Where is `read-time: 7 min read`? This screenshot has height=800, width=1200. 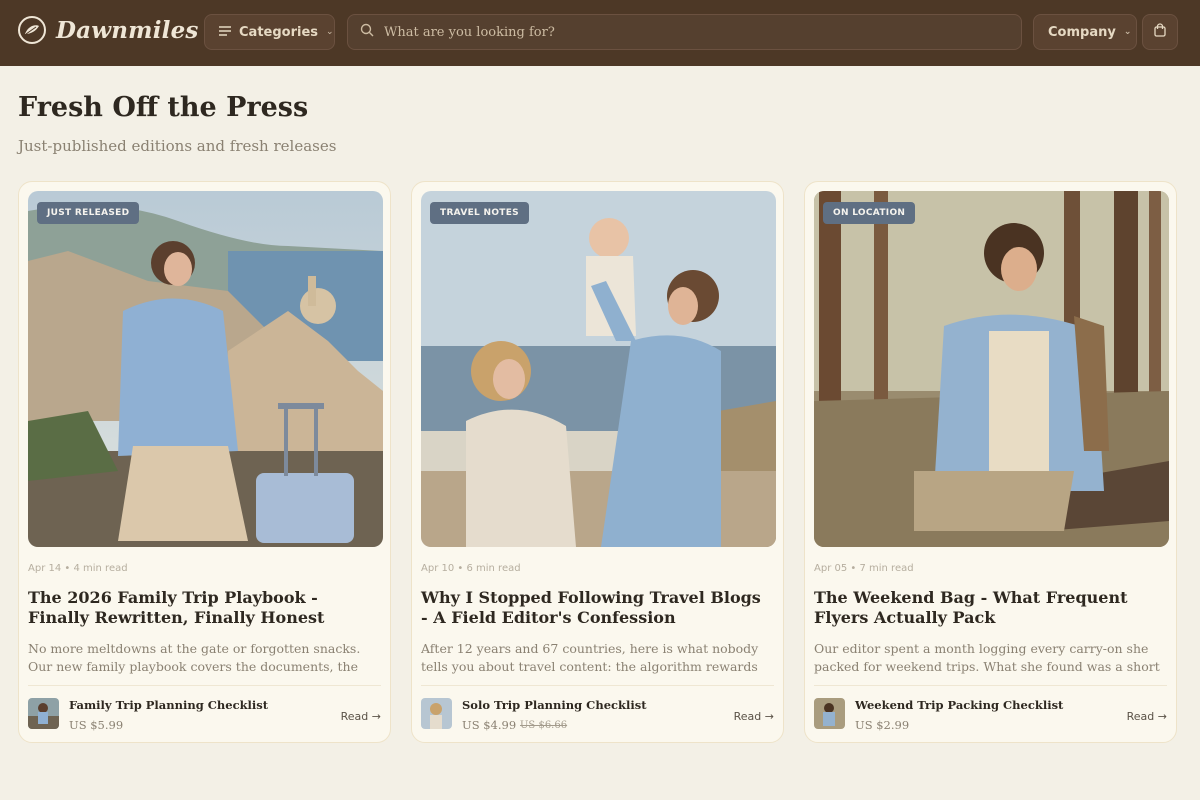
read-time: 7 min read is located at coordinates (886, 568).